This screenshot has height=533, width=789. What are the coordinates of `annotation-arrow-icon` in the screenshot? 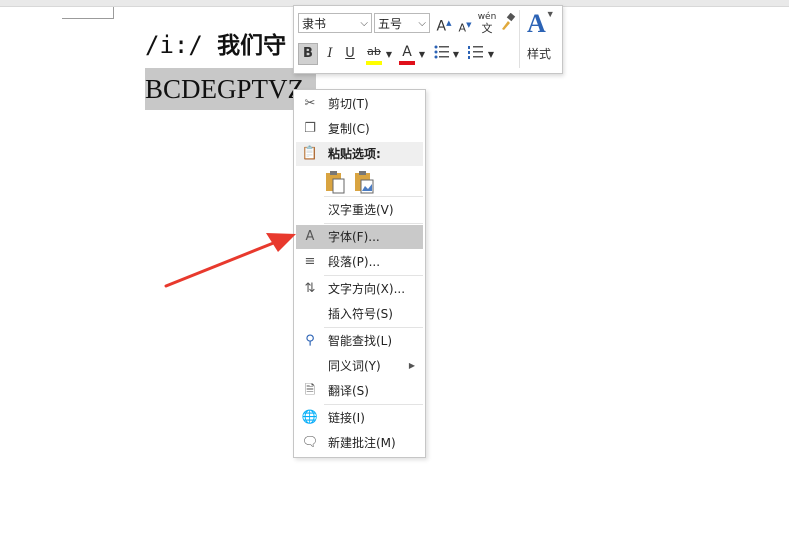 It's located at (230, 260).